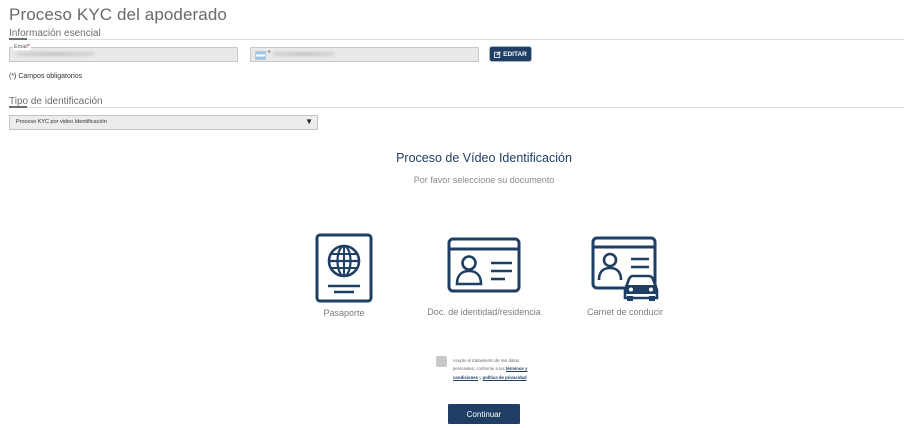  I want to click on continue-button: Continuar, so click(484, 414).